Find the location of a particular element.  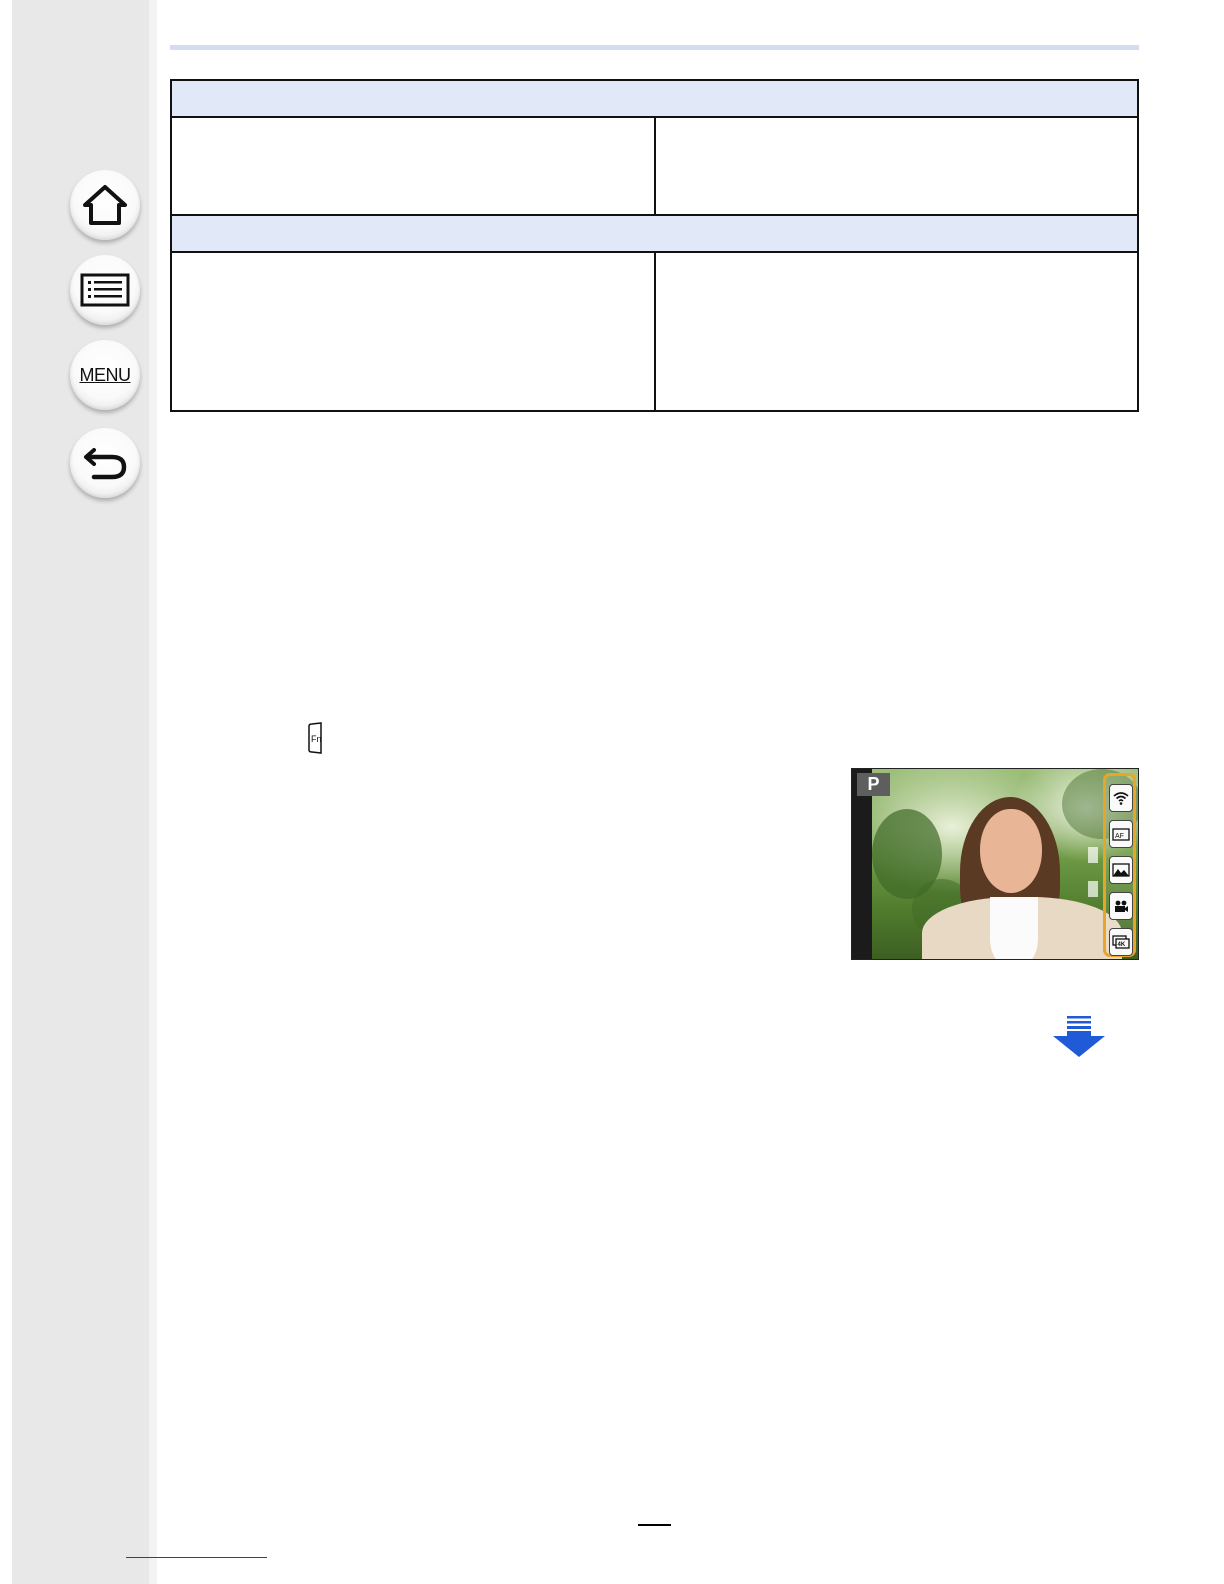

page-number-rule is located at coordinates (654, 1525).